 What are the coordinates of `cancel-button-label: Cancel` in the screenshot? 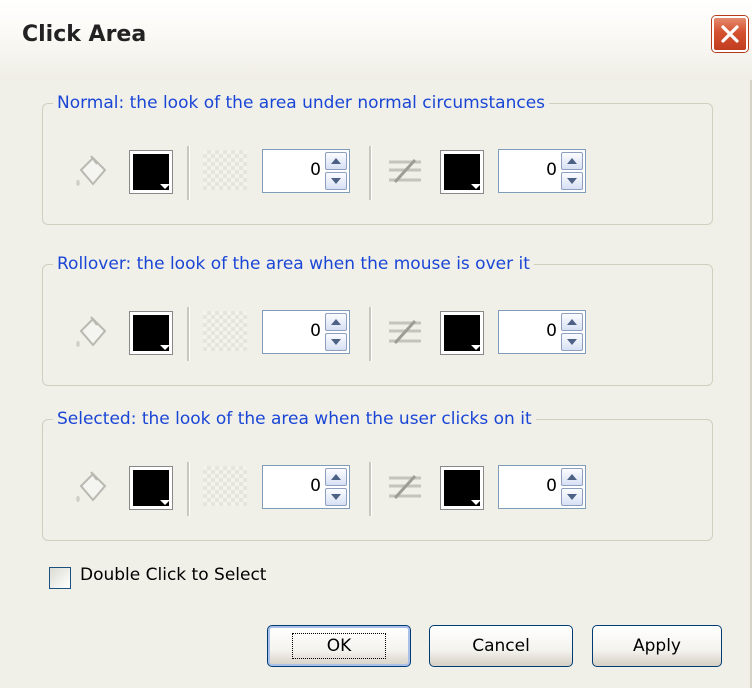 It's located at (501, 646).